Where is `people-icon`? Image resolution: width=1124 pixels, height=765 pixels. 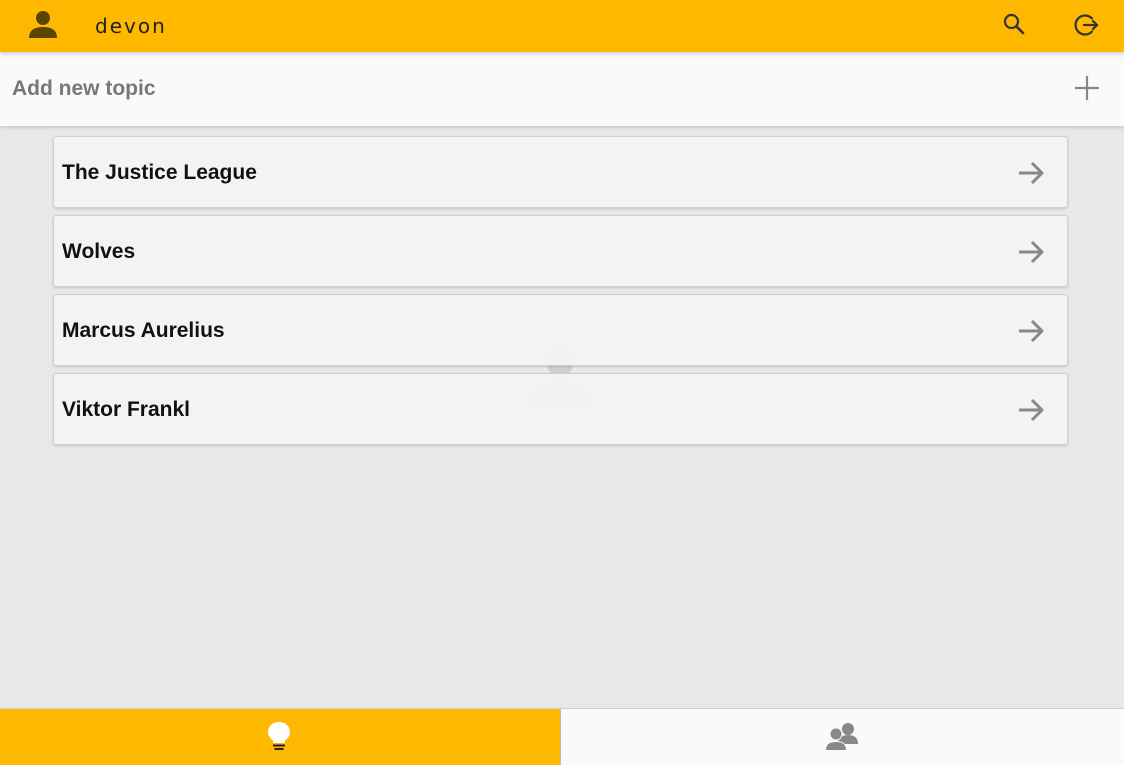 people-icon is located at coordinates (841, 737).